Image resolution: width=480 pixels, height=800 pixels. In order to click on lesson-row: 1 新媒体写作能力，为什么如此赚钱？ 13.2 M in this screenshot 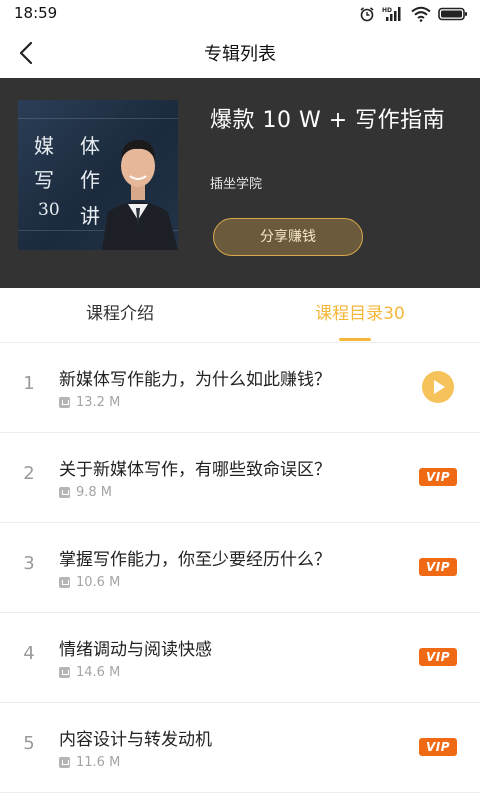, I will do `click(240, 388)`.